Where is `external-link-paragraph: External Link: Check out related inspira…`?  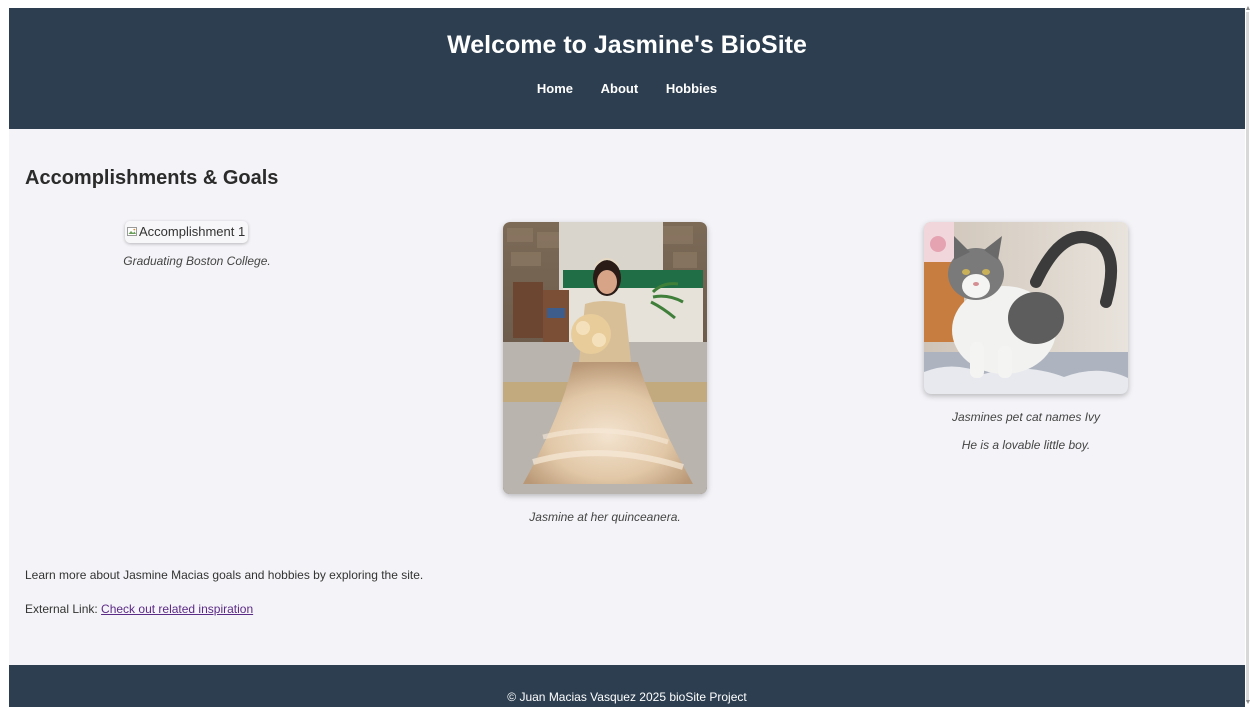
external-link-paragraph: External Link: Check out related inspira… is located at coordinates (139, 609).